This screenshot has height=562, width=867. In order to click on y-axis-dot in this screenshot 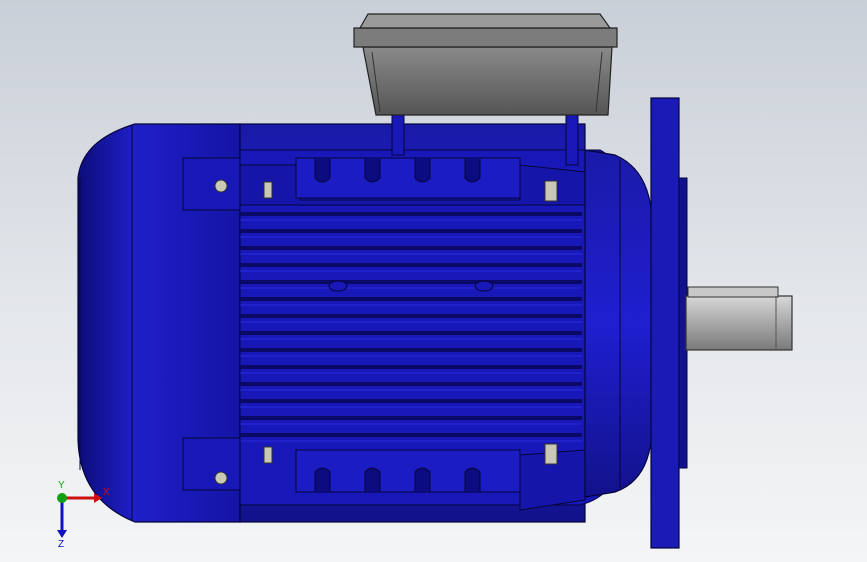, I will do `click(62, 498)`.